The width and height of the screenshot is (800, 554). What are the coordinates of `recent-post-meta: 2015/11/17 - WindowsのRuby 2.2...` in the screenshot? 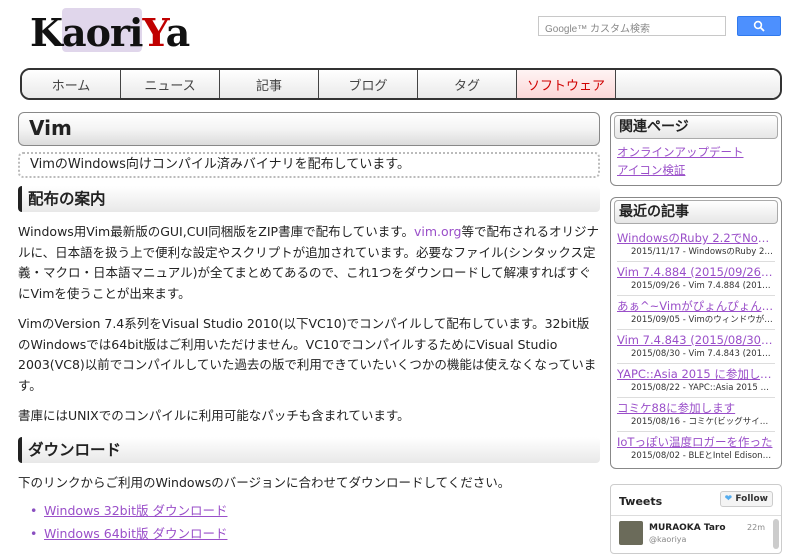 It's located at (703, 252).